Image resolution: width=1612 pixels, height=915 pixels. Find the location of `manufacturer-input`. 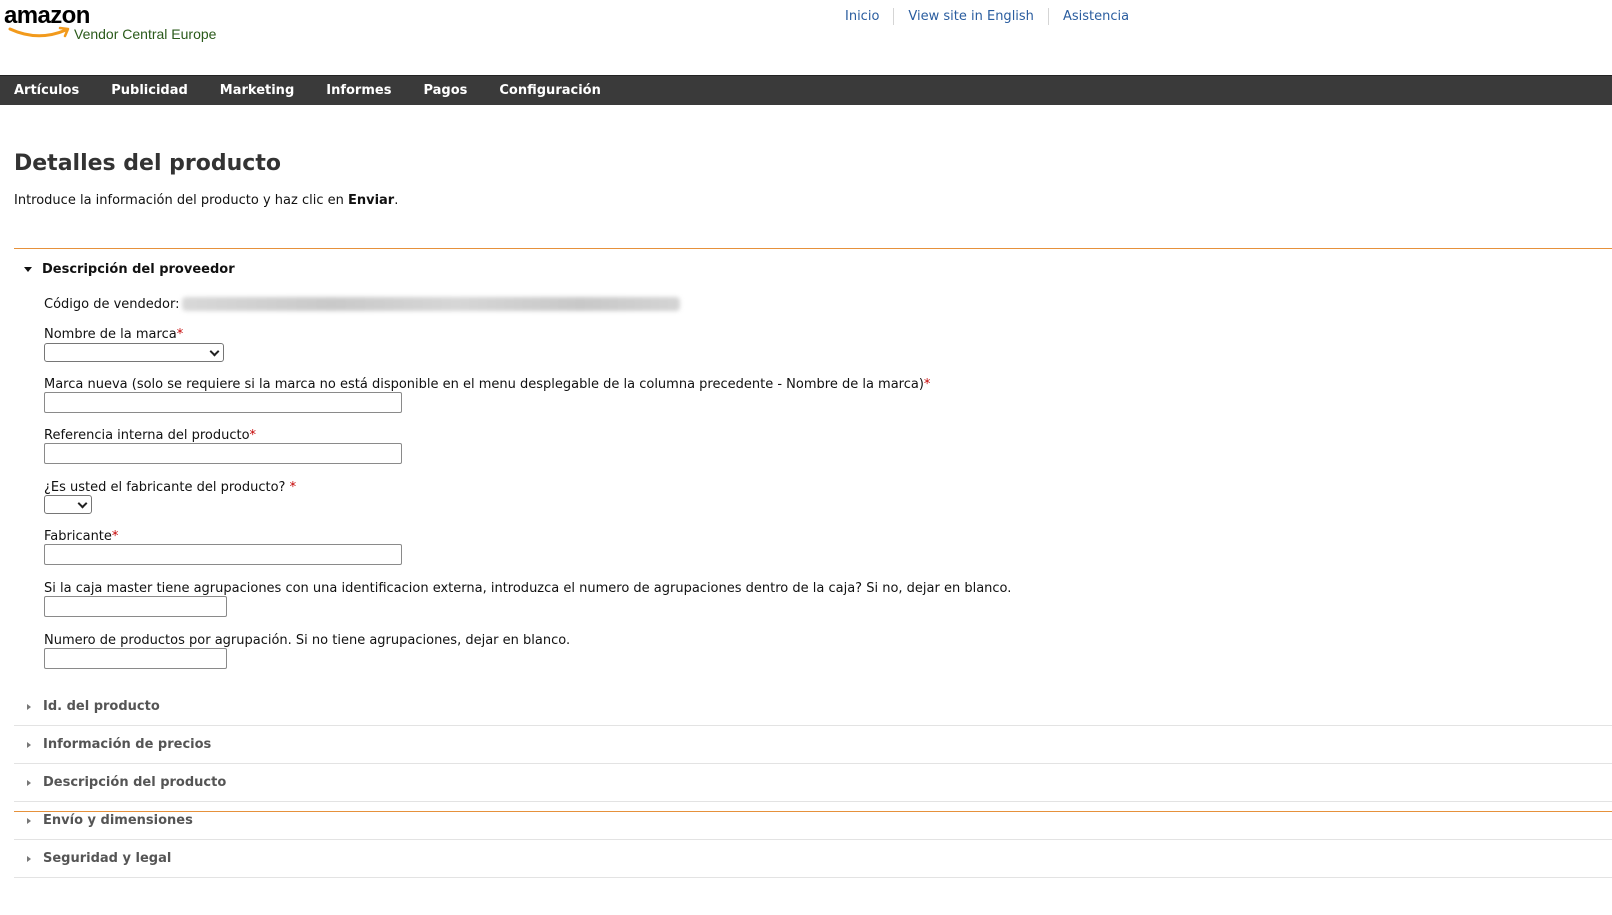

manufacturer-input is located at coordinates (223, 554).